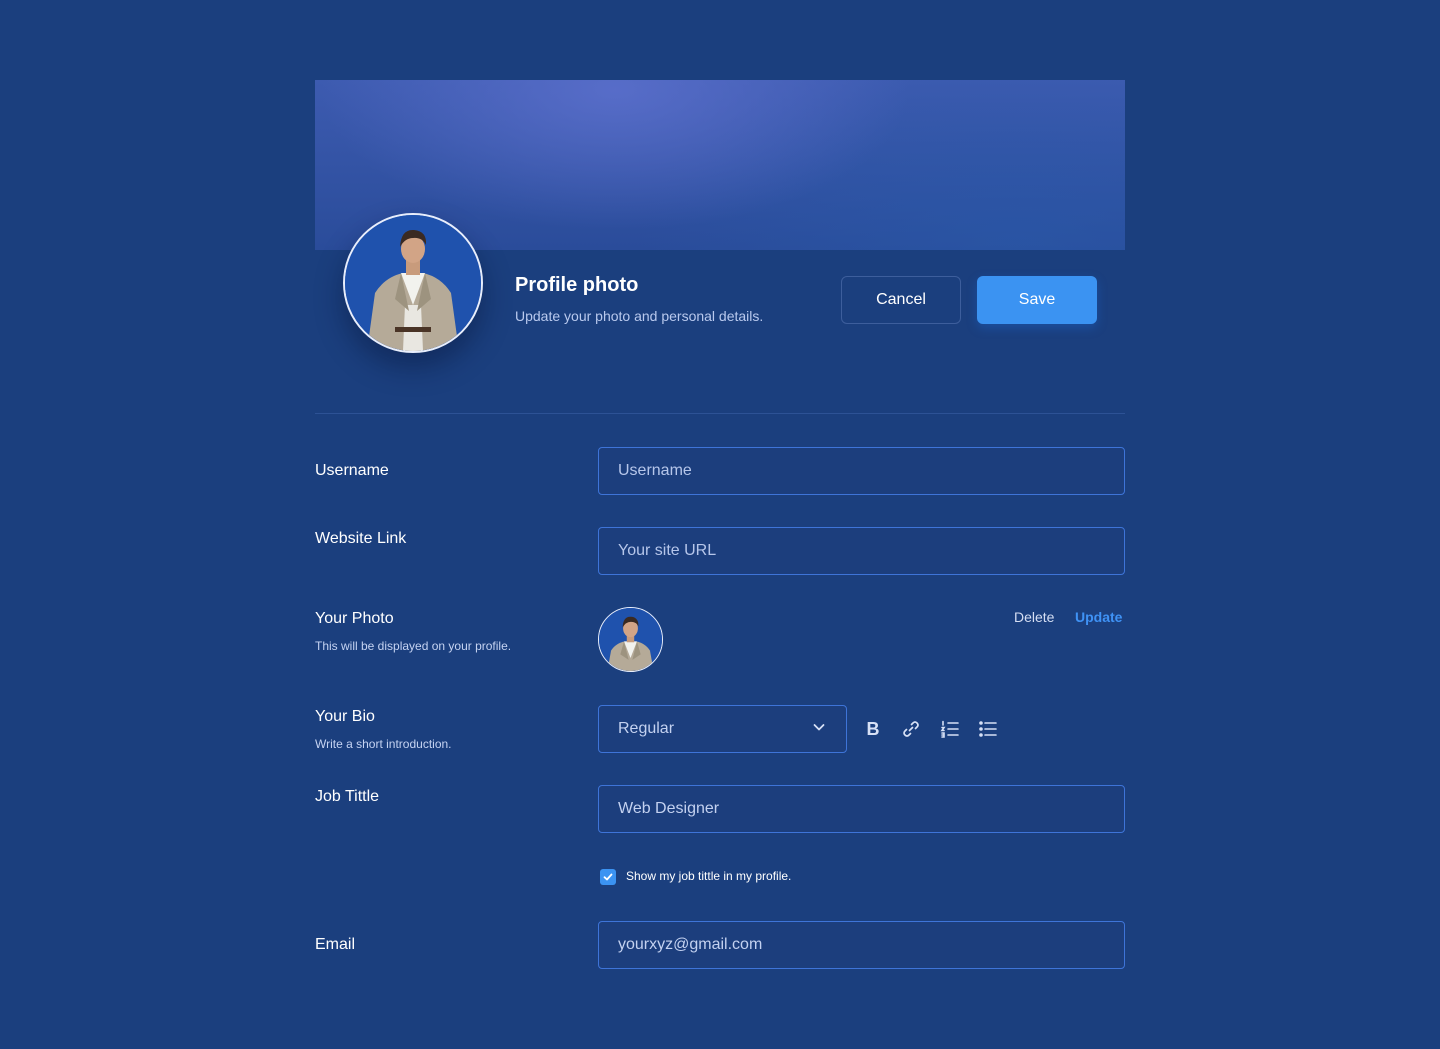 The width and height of the screenshot is (1440, 1049). Describe the element at coordinates (709, 876) in the screenshot. I see `show-job-title-label: Show my job tittle in my profile.` at that location.